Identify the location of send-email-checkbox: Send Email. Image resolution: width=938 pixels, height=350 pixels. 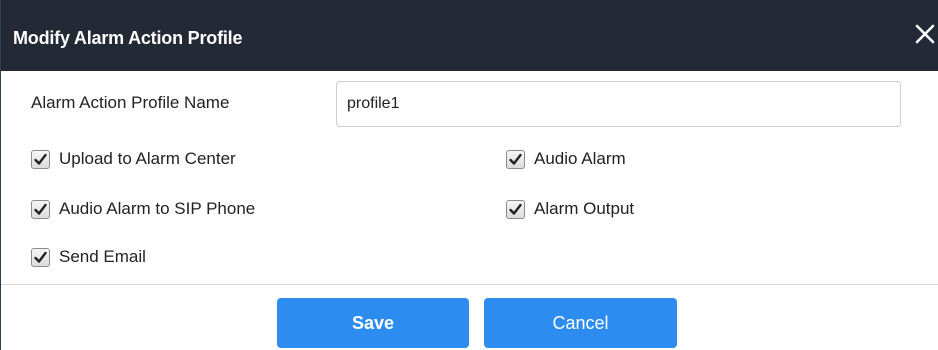
(88, 257).